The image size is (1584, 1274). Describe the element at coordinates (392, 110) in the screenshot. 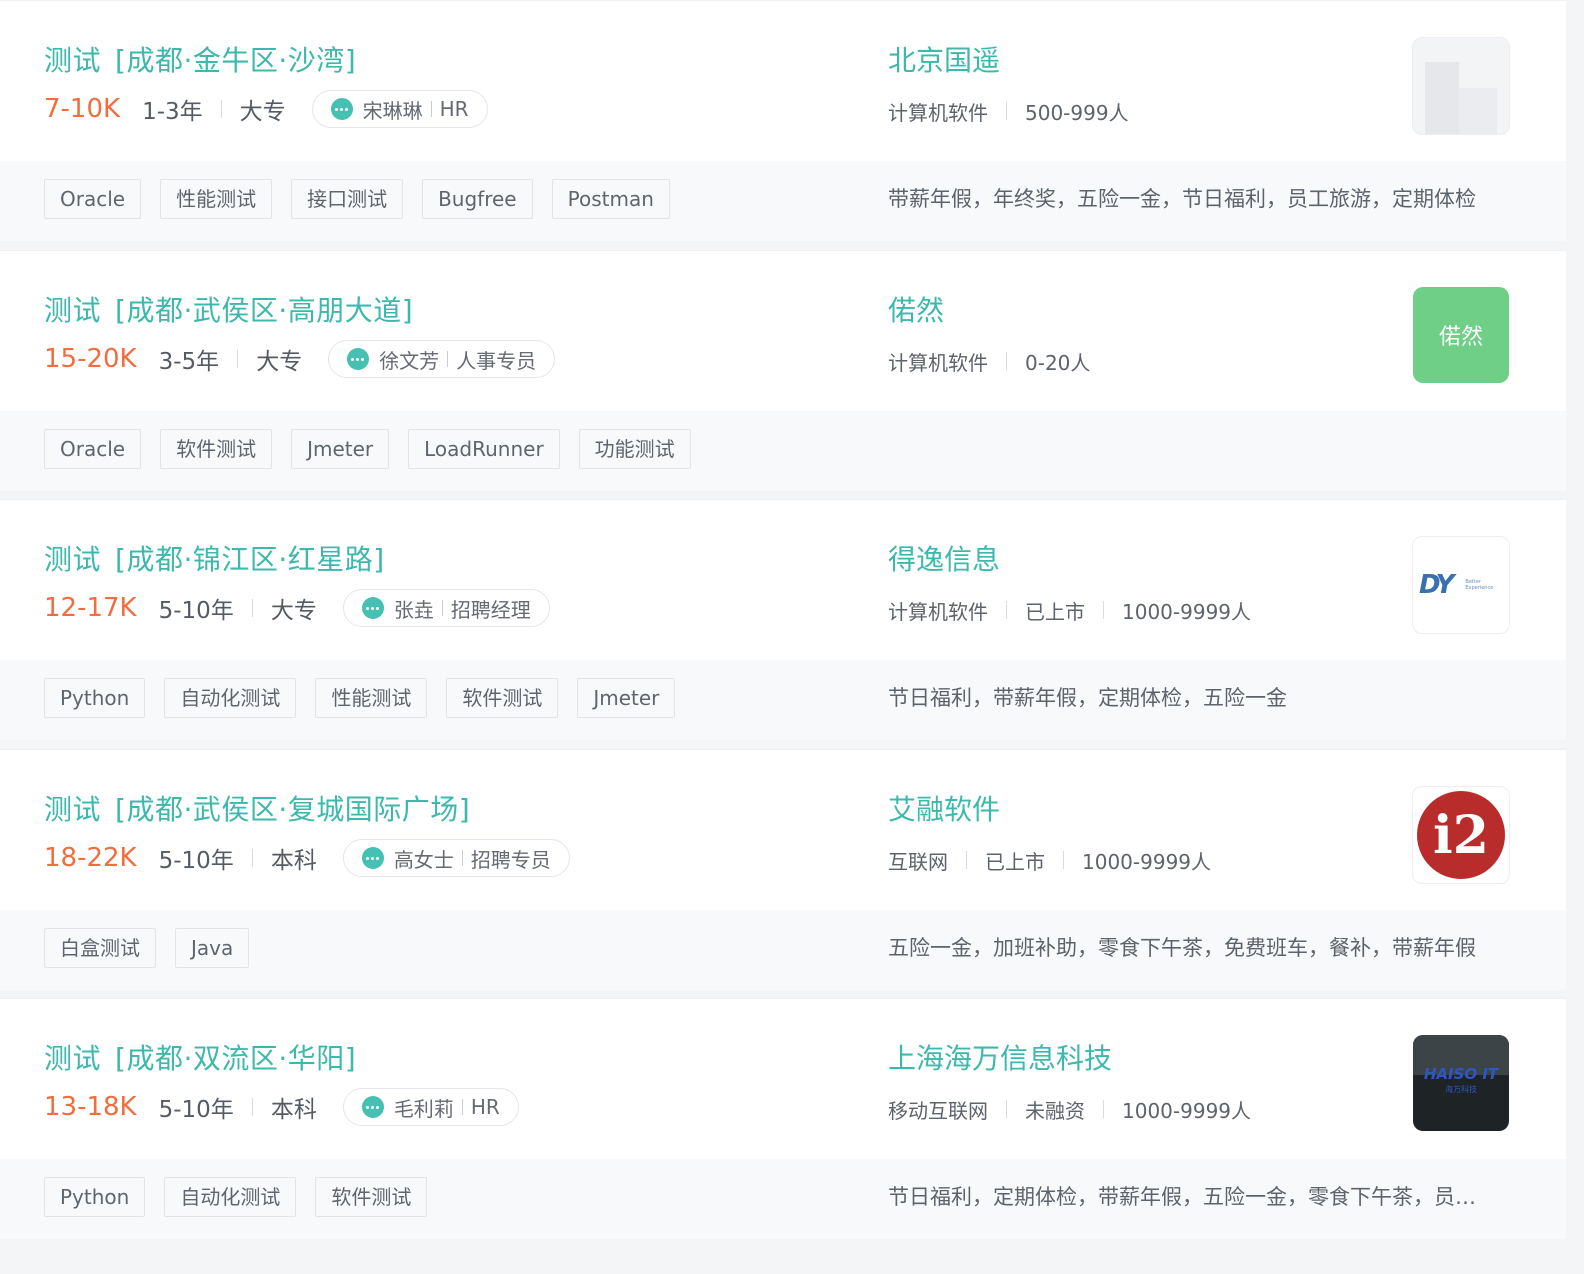

I see `recruiter-name: 宋琳琳` at that location.